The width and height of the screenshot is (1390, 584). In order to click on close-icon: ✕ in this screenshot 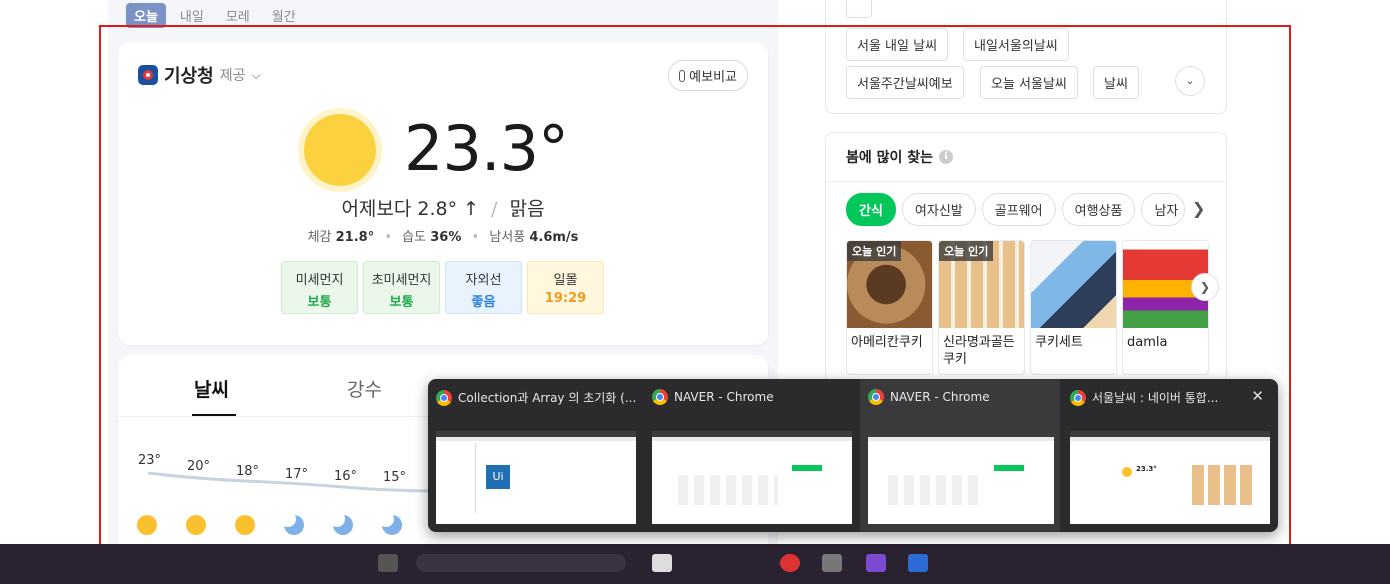, I will do `click(1257, 396)`.